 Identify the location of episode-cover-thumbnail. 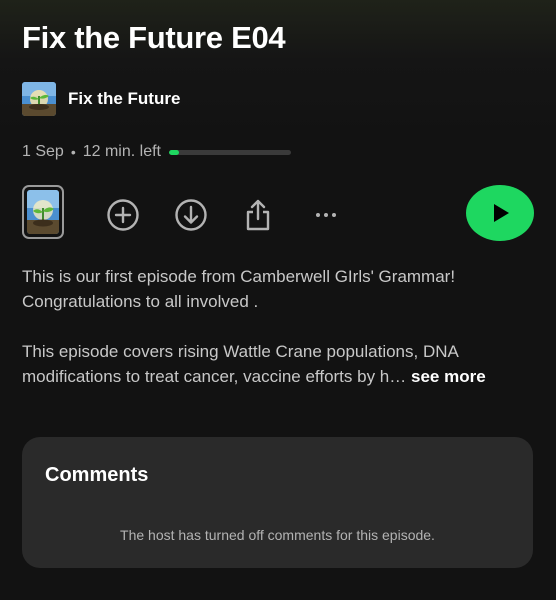
(43, 212).